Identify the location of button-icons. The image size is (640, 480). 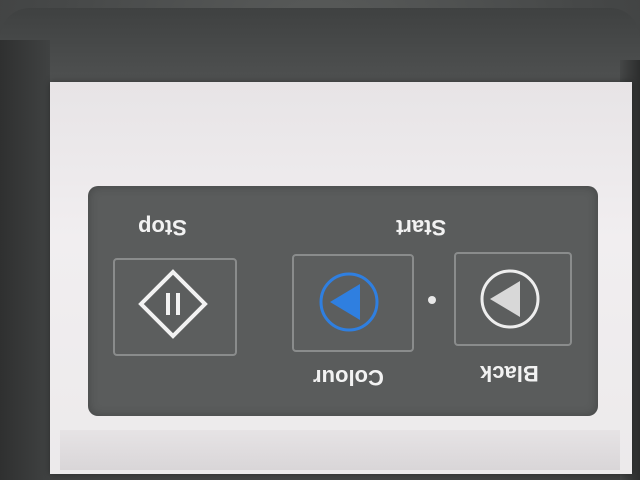
(339, 304).